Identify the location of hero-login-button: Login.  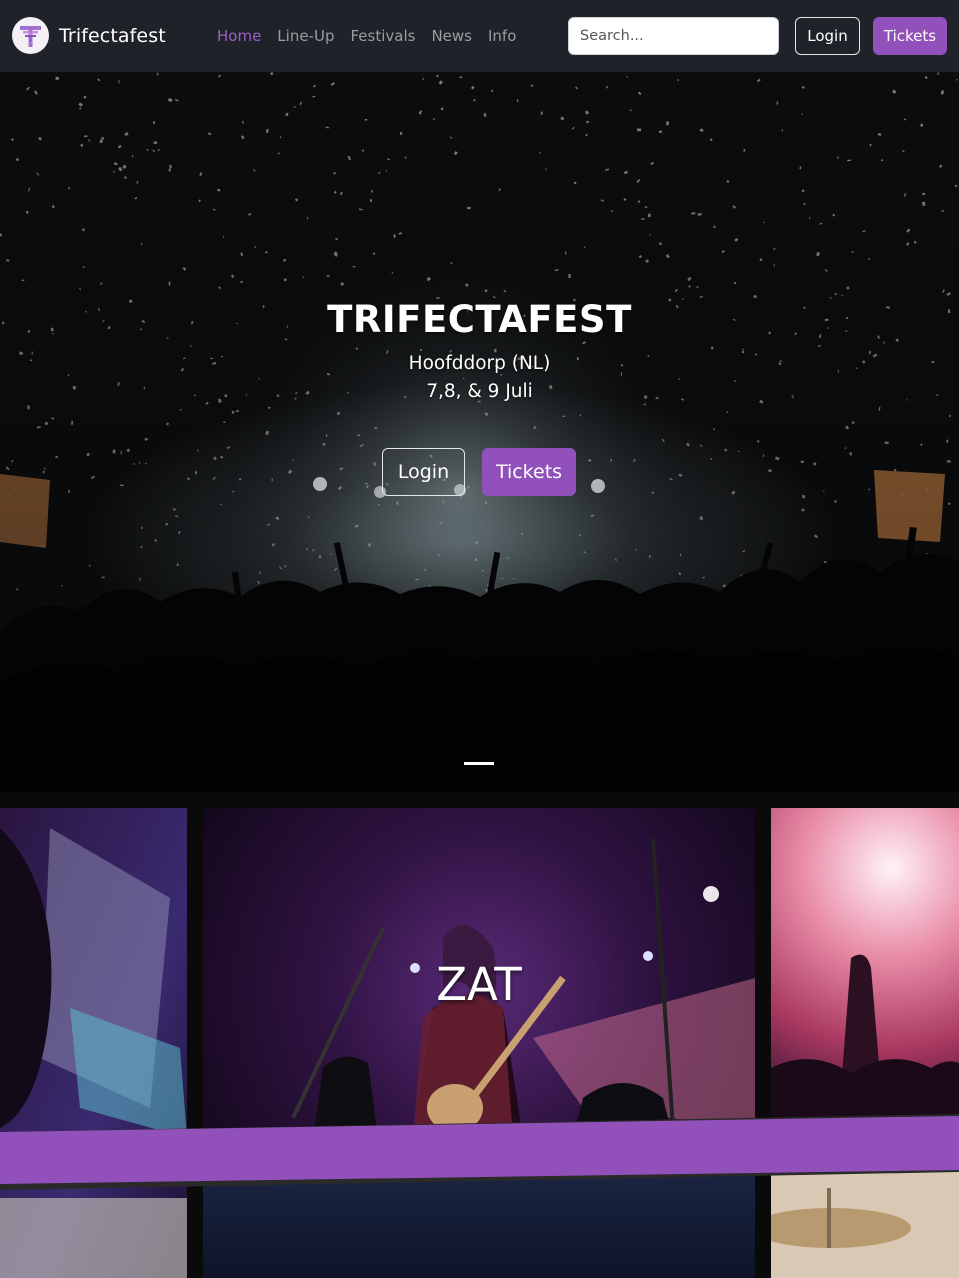
(423, 472).